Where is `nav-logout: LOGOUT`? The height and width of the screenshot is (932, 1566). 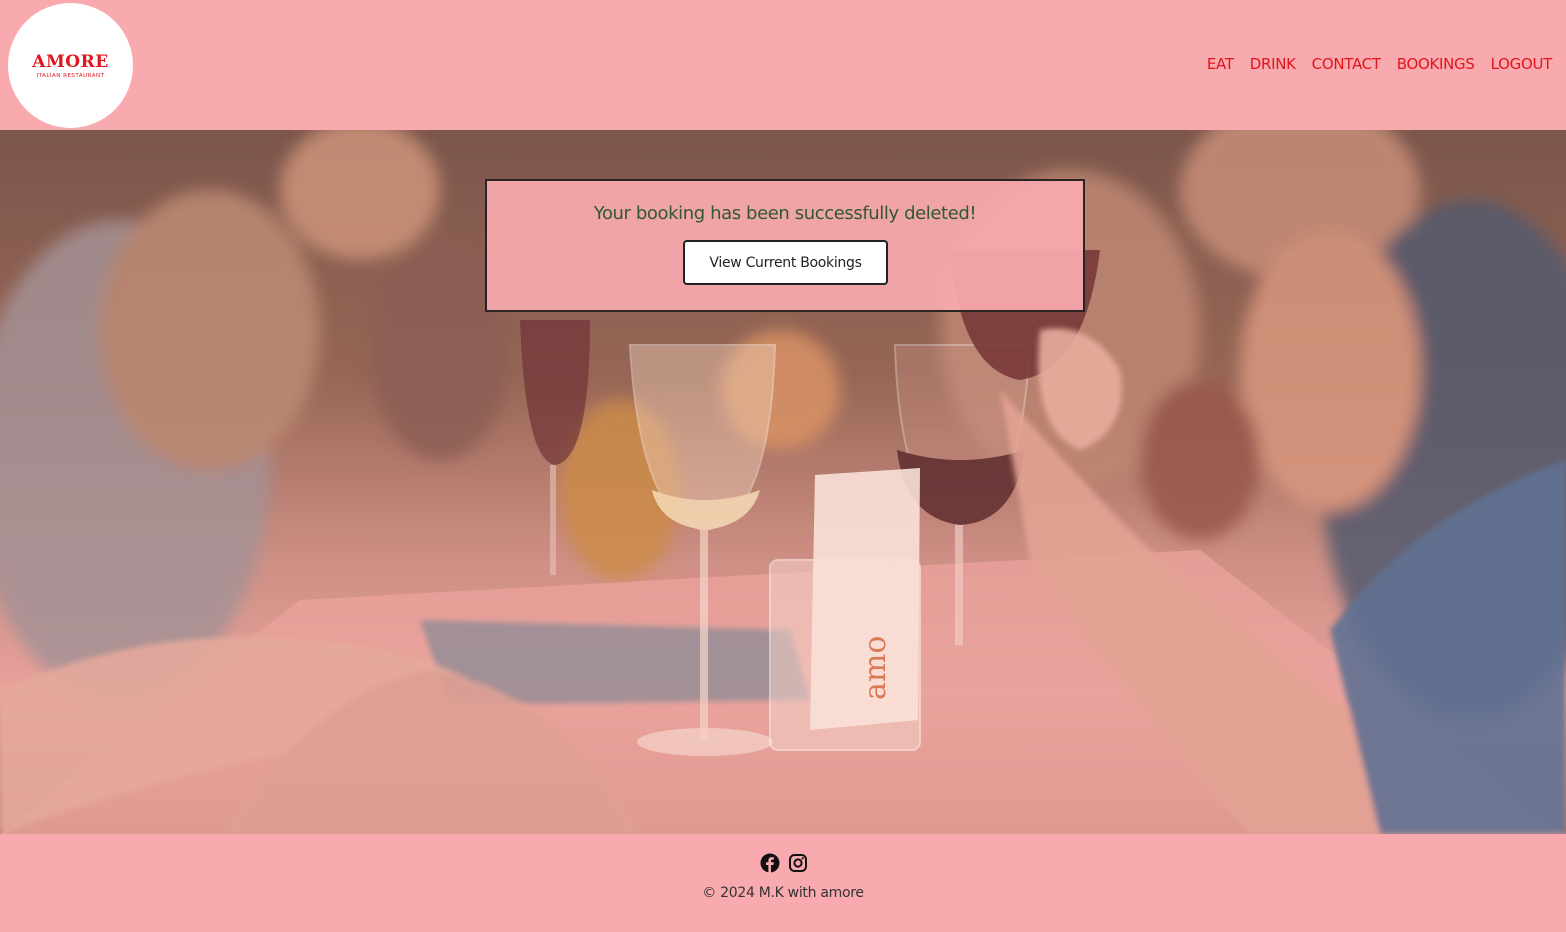
nav-logout: LOGOUT is located at coordinates (1522, 64).